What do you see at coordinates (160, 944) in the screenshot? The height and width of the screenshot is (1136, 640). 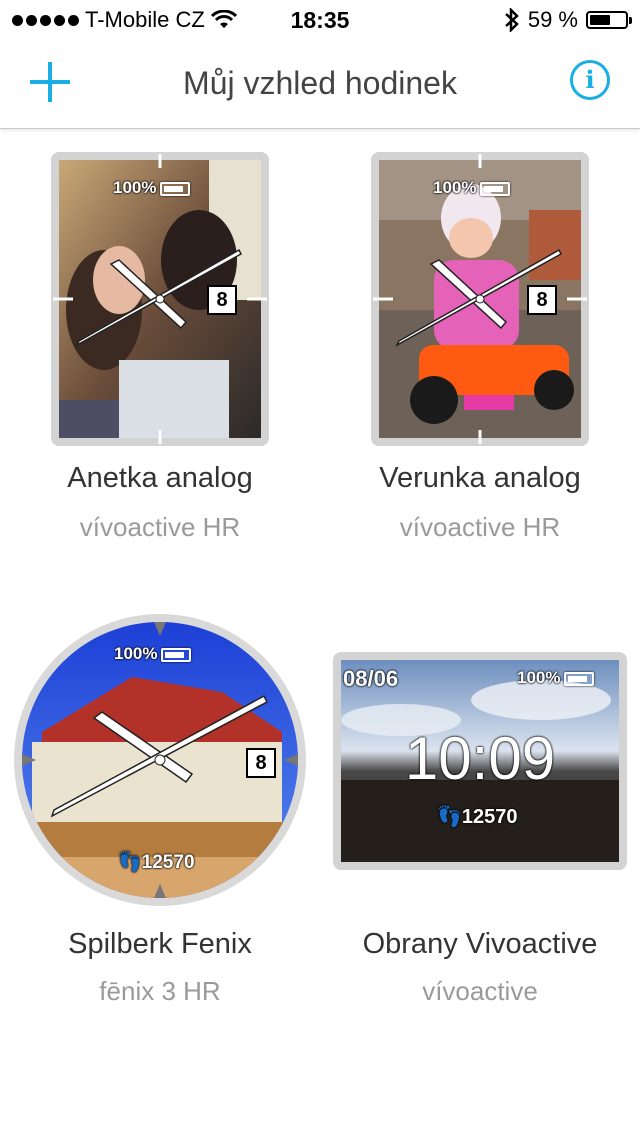 I see `watchface-name: Spilberk Fenix` at bounding box center [160, 944].